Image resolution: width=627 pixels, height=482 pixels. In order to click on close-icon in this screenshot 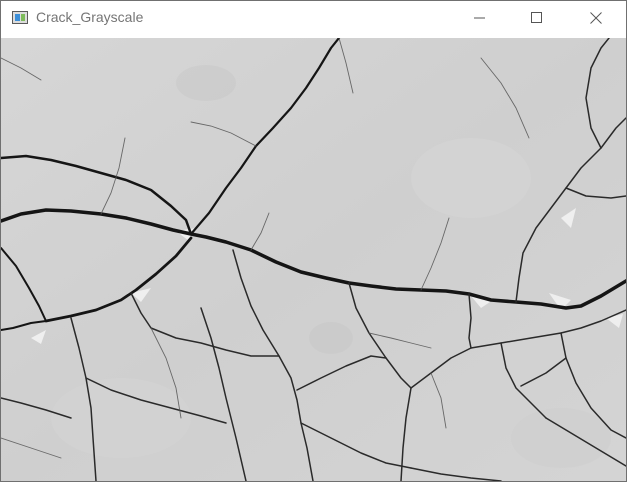, I will do `click(596, 18)`.